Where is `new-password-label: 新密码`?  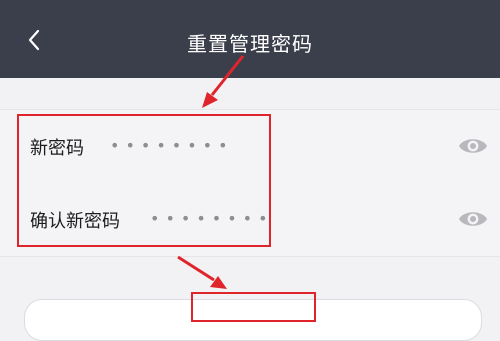 new-password-label: 新密码 is located at coordinates (57, 148).